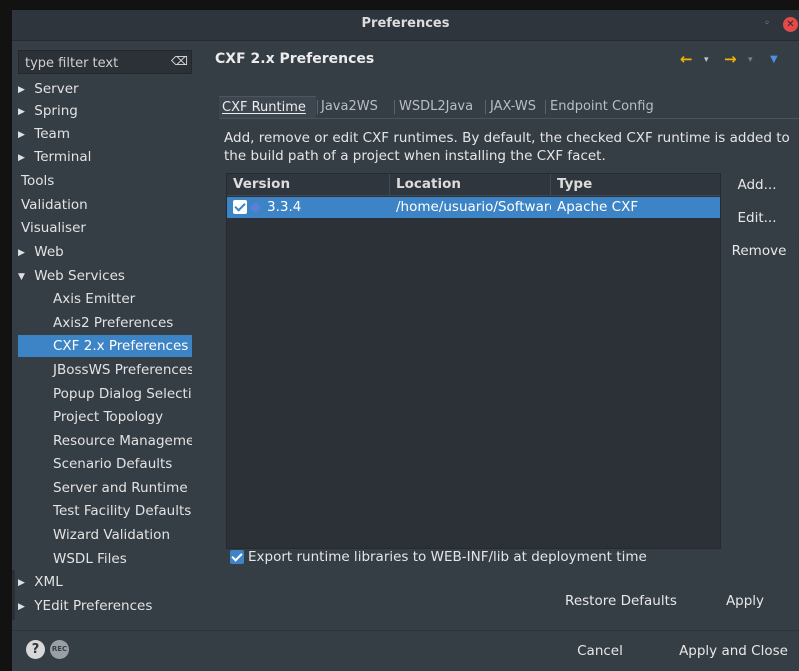 The width and height of the screenshot is (799, 671). I want to click on tree-item-axis2-preferences: Axis2 Preferences, so click(105, 323).